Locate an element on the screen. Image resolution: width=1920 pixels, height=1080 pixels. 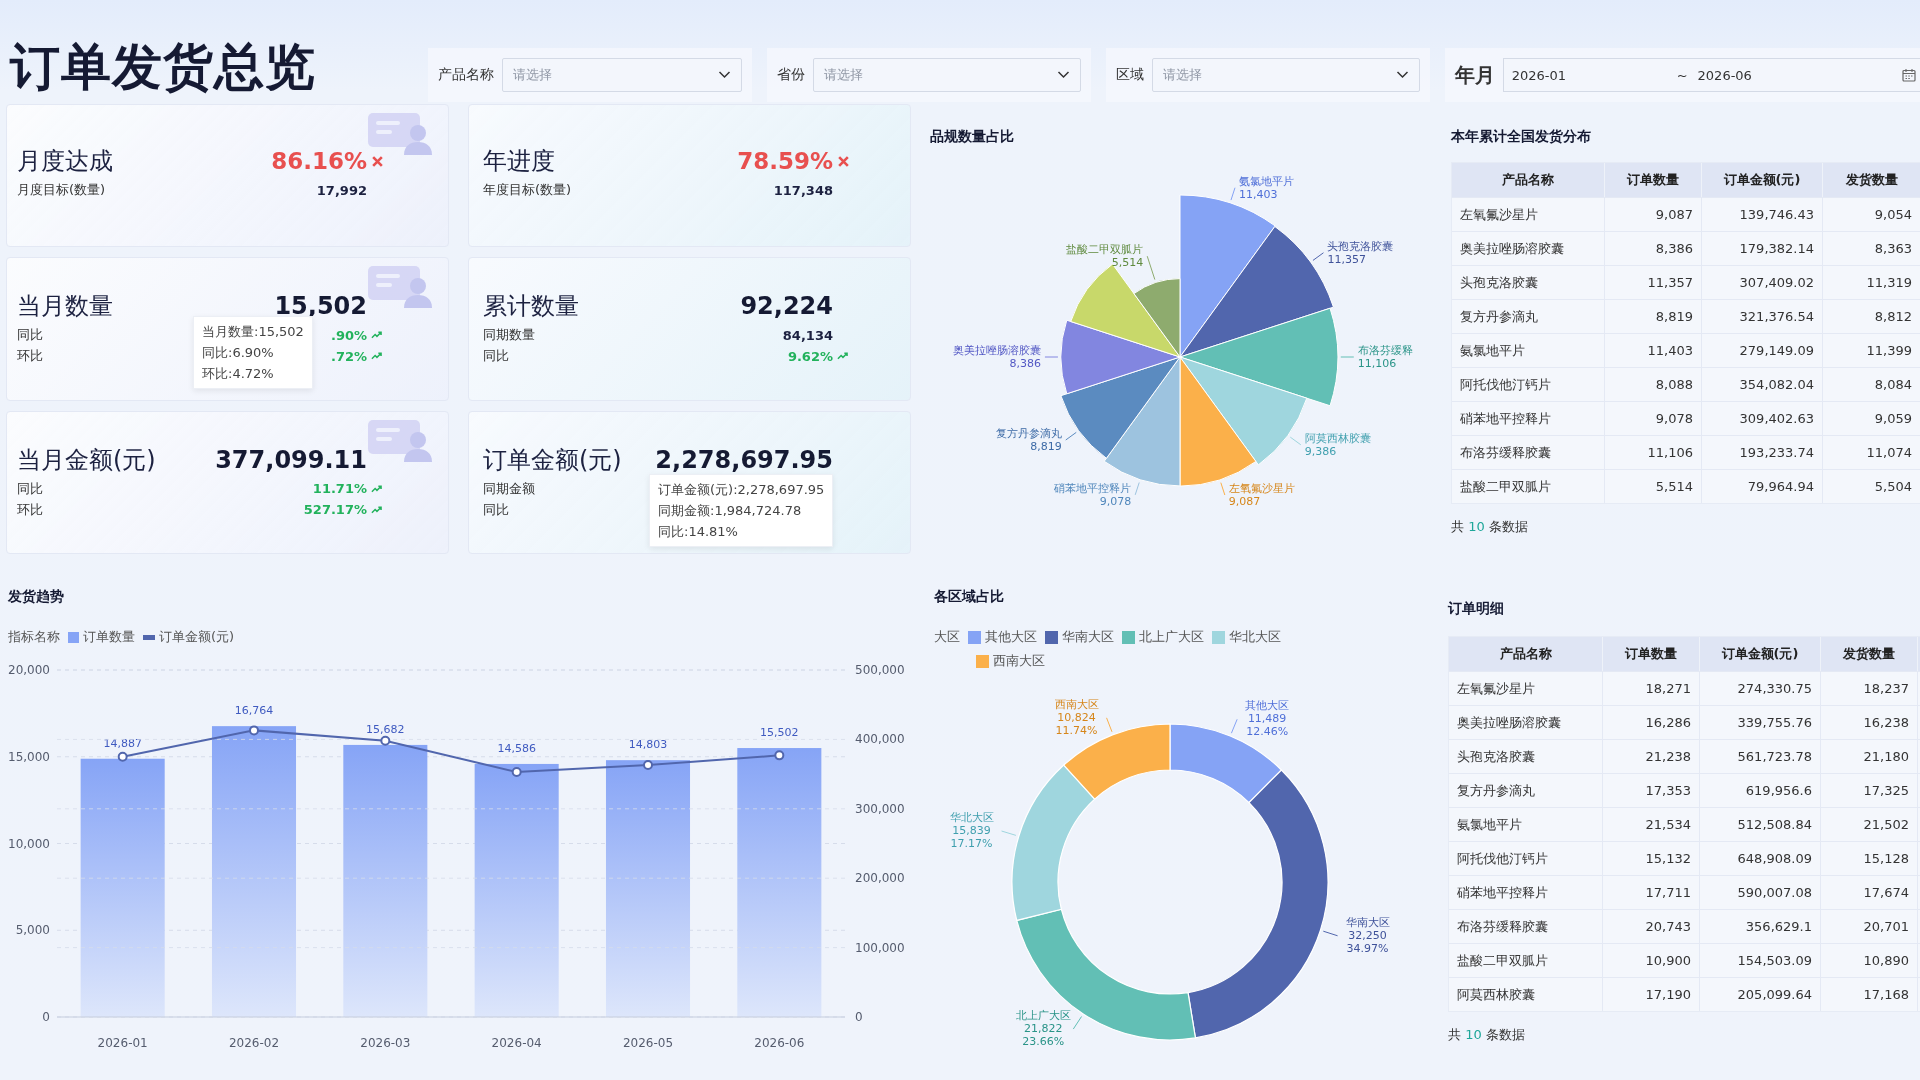
column-header: 订单金额(元) is located at coordinates (1760, 654).